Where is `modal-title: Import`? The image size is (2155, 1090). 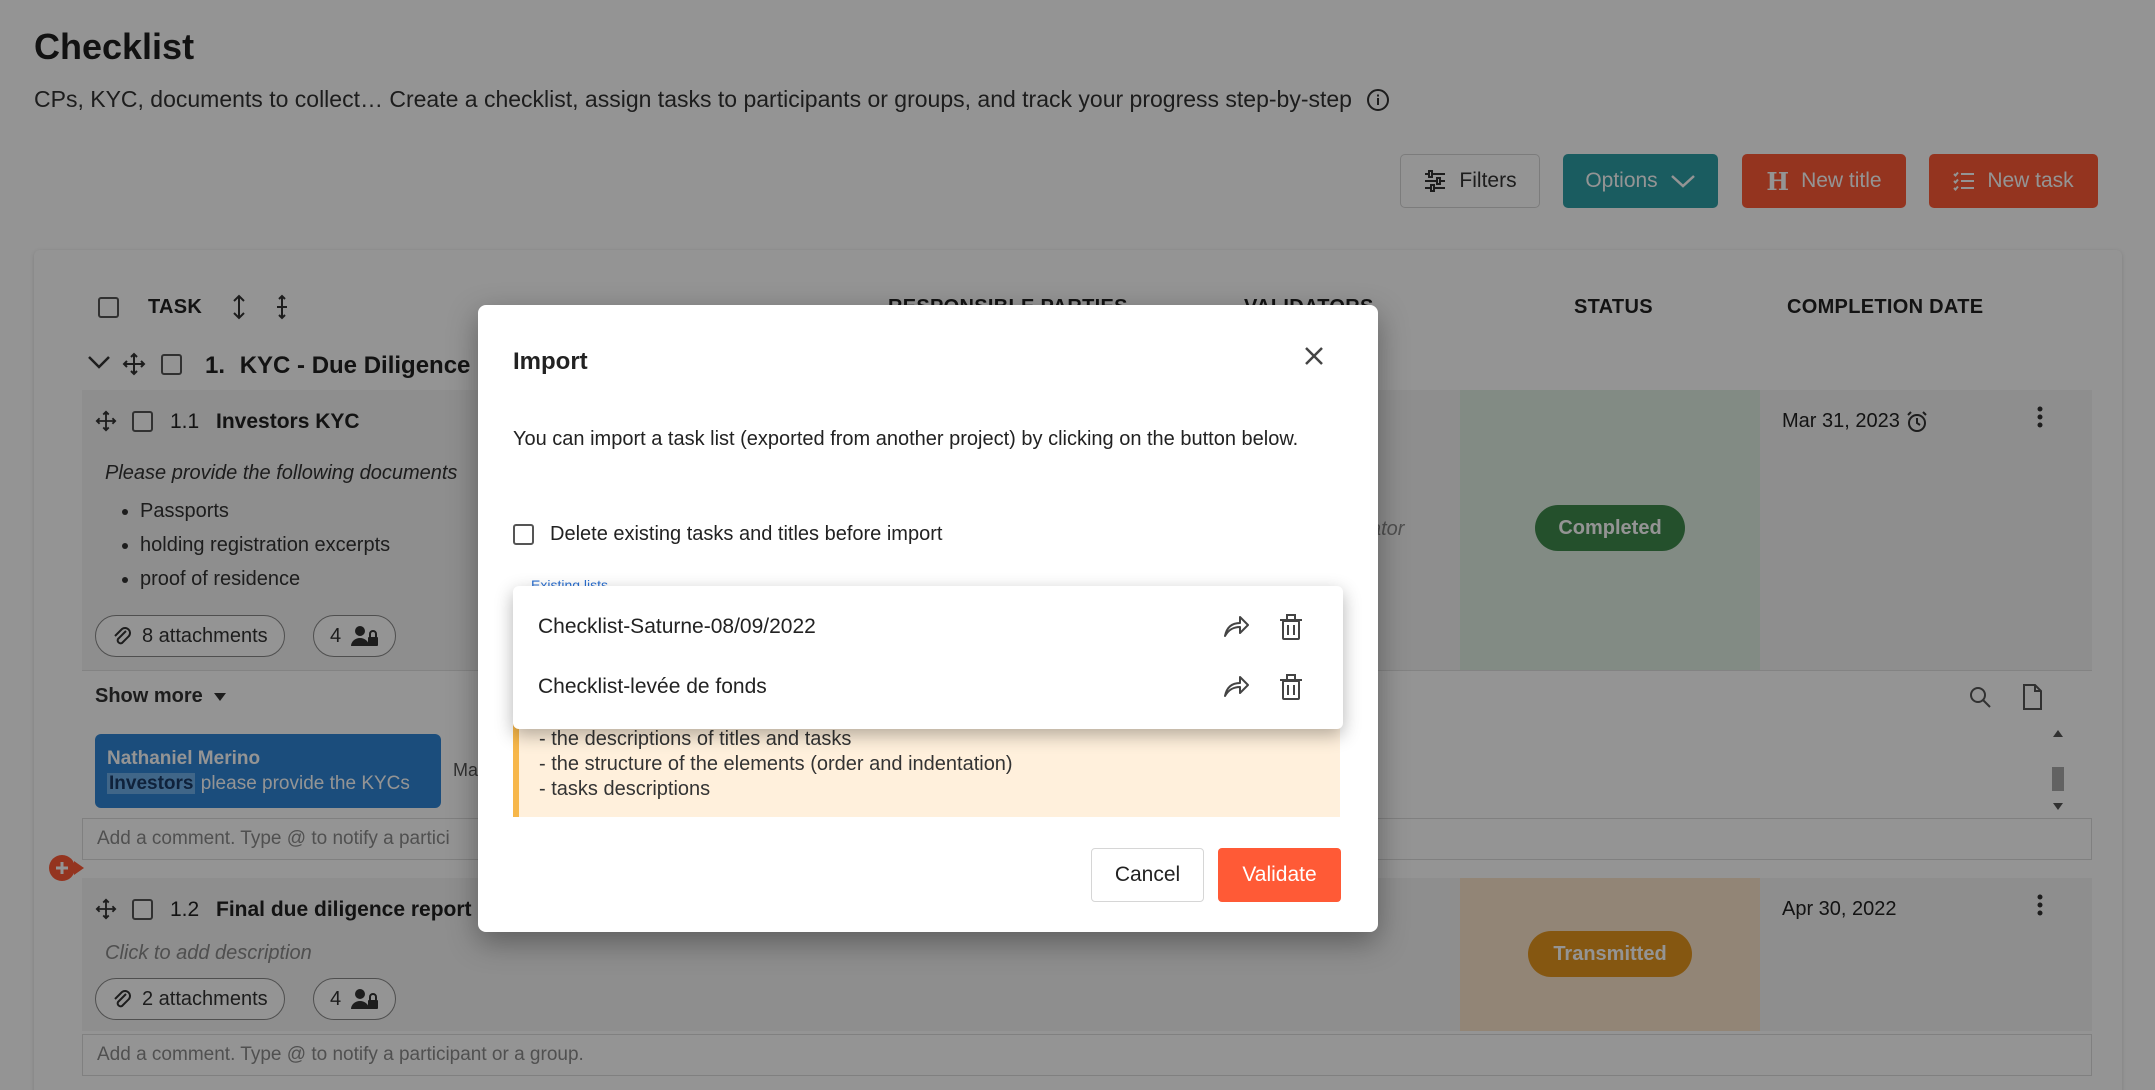
modal-title: Import is located at coordinates (550, 361).